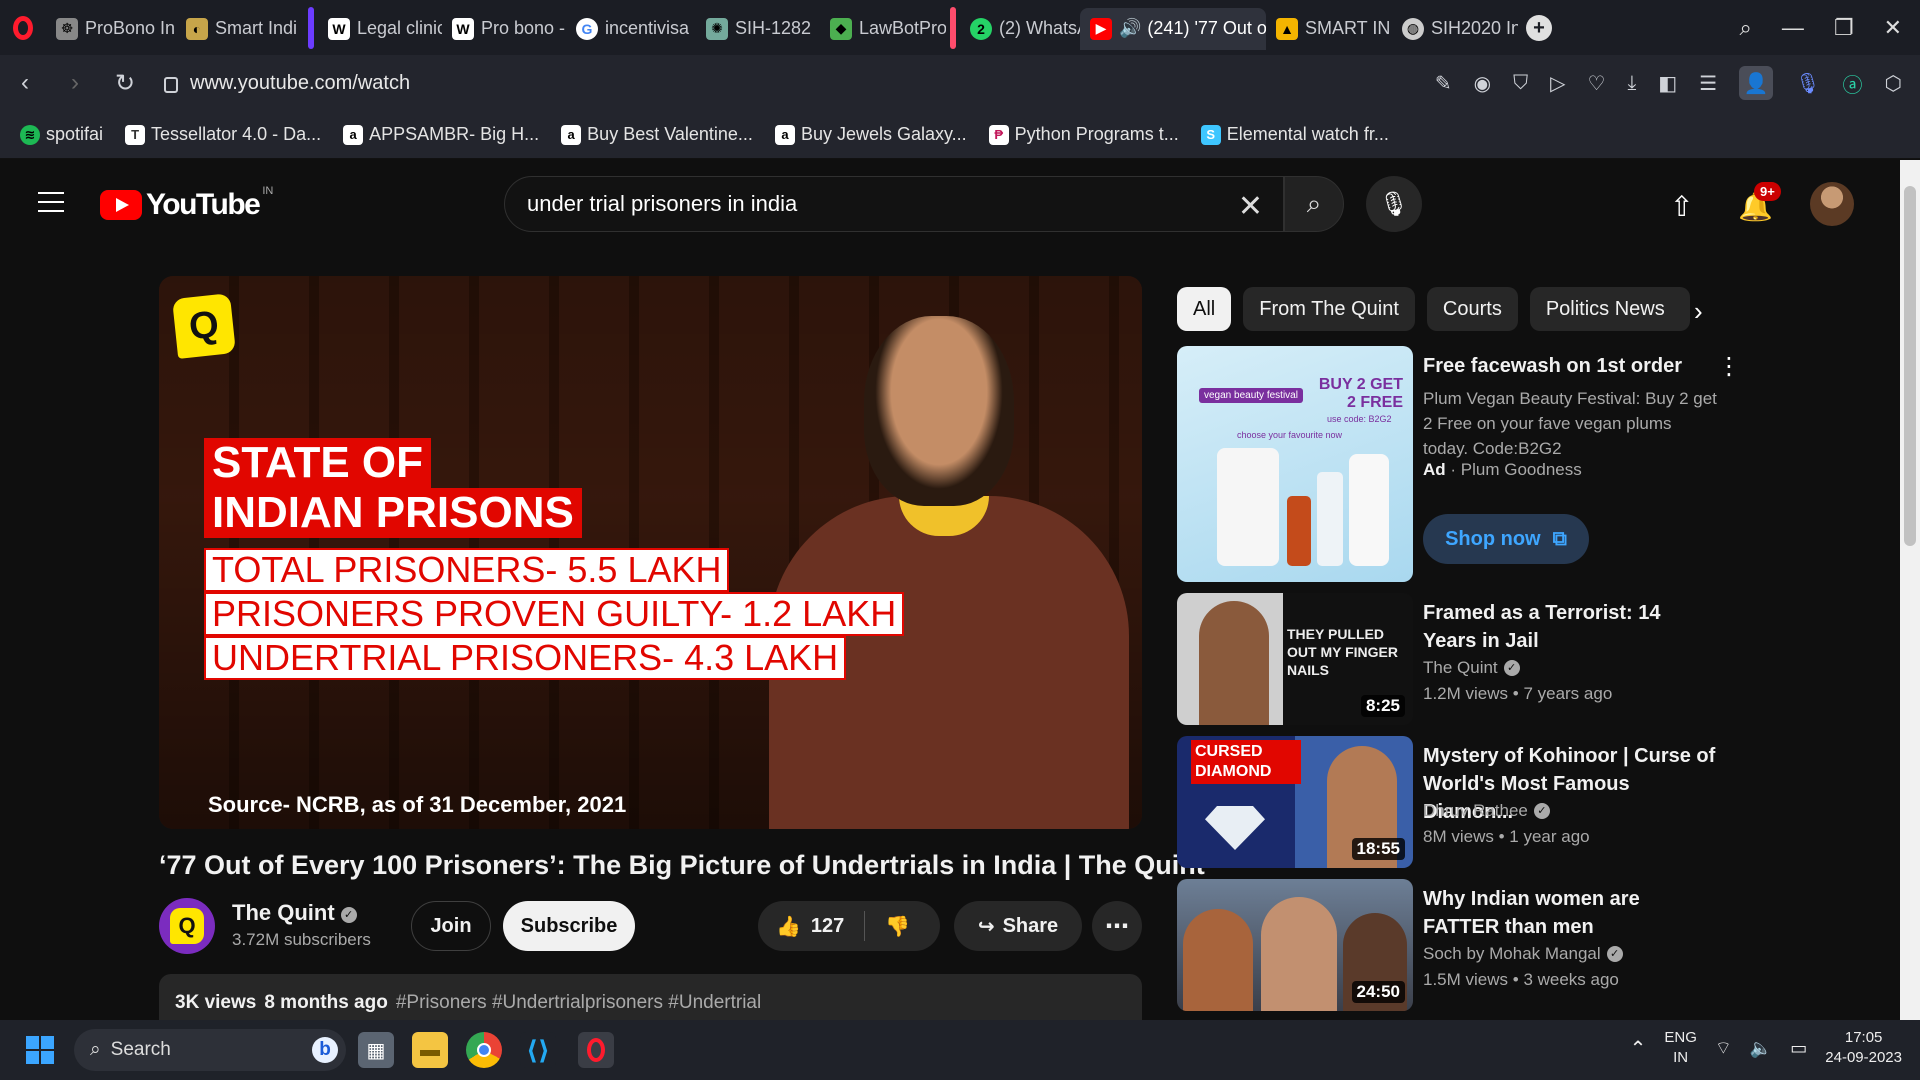 The width and height of the screenshot is (1920, 1080). Describe the element at coordinates (1893, 83) in the screenshot. I see `extensions-cube-icon: ⬡` at that location.